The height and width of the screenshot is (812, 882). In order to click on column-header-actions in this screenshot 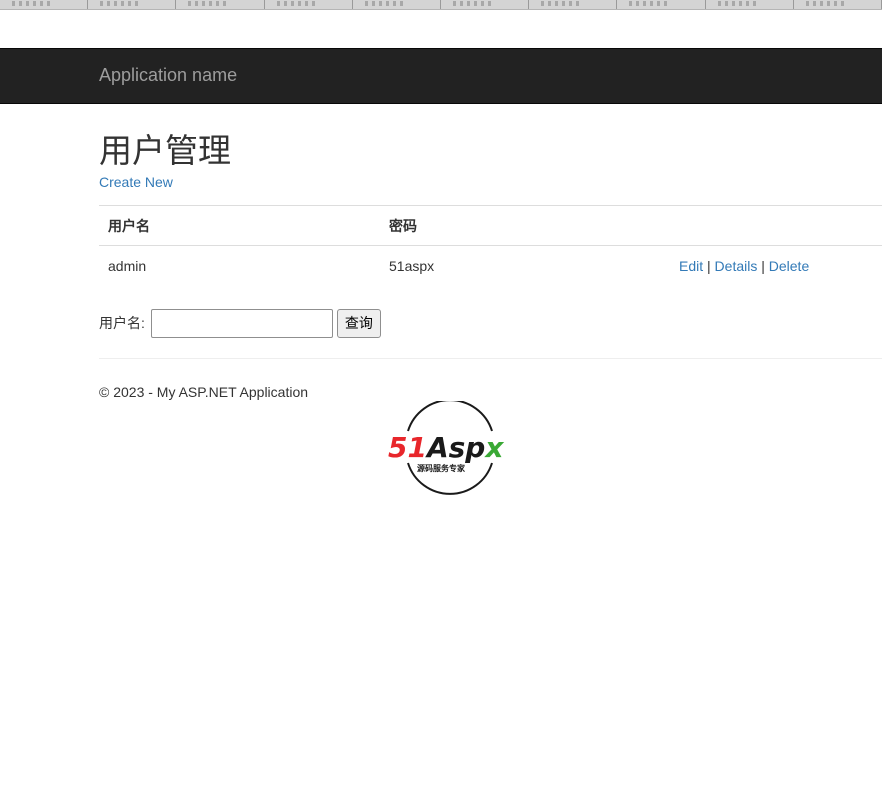, I will do `click(776, 225)`.